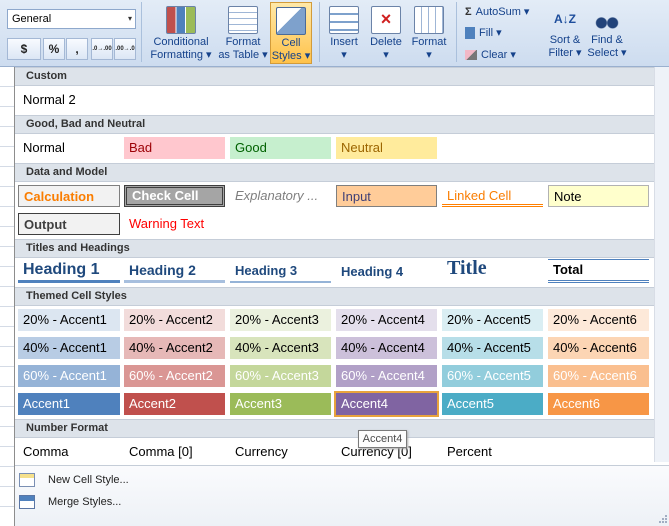  I want to click on style-normal: Normal, so click(69, 148).